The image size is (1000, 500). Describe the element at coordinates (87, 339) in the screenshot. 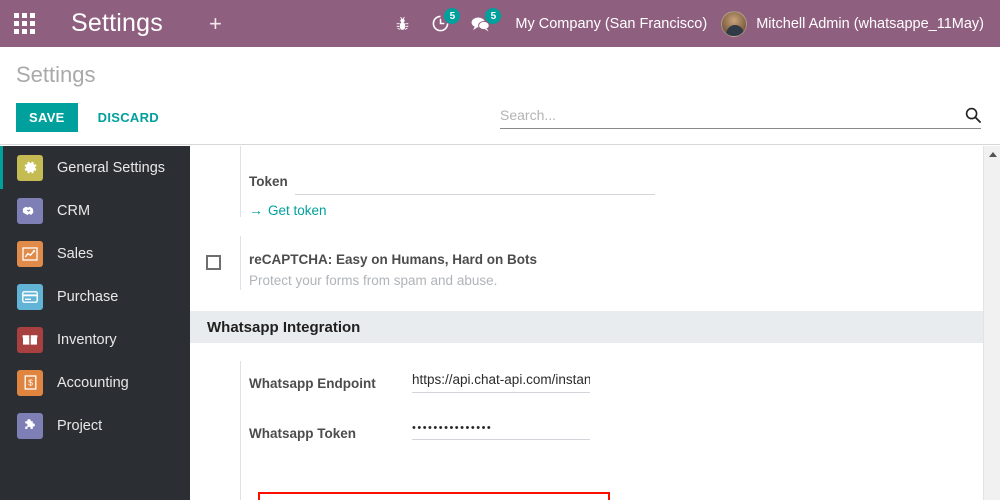

I see `sidebar-item-label: Inventory` at that location.